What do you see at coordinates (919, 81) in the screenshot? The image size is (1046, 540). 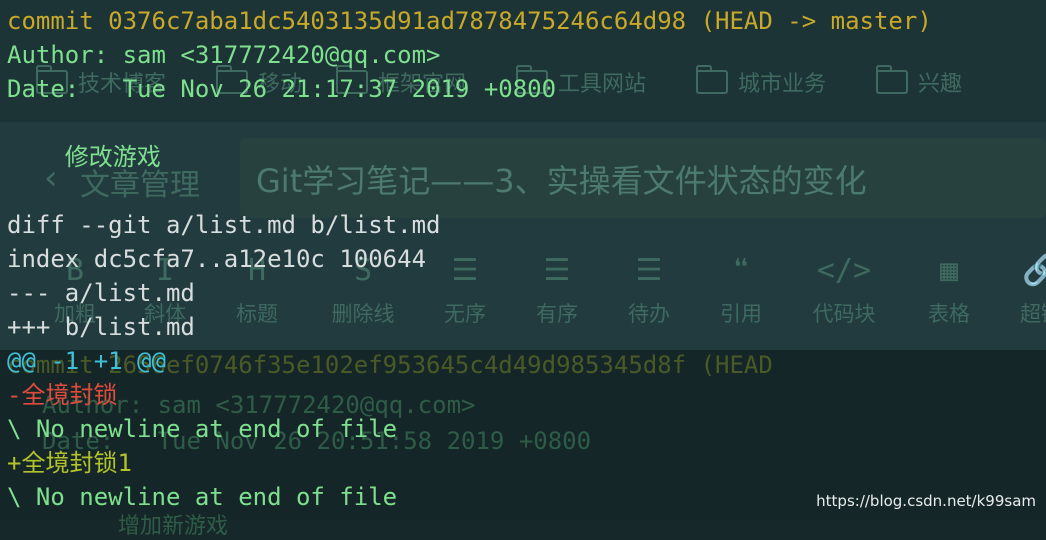 I see `bookmark-folder: 兴趣` at bounding box center [919, 81].